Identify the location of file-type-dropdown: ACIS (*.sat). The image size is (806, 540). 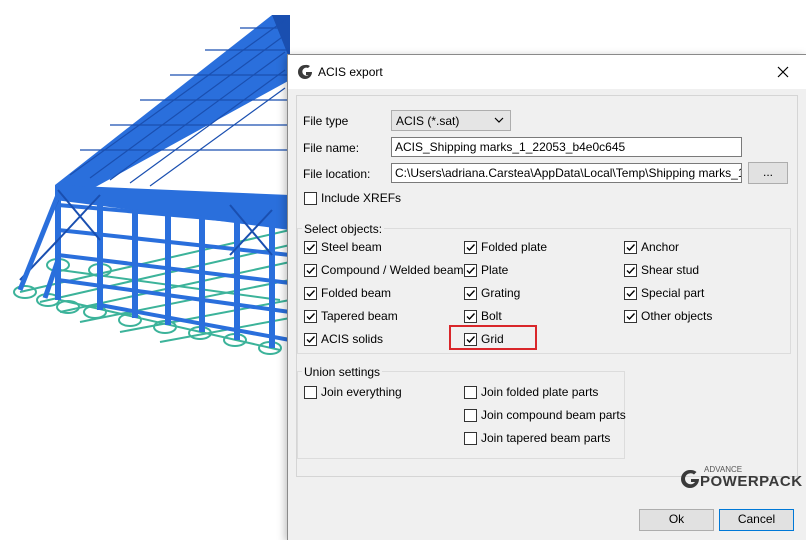
(451, 120).